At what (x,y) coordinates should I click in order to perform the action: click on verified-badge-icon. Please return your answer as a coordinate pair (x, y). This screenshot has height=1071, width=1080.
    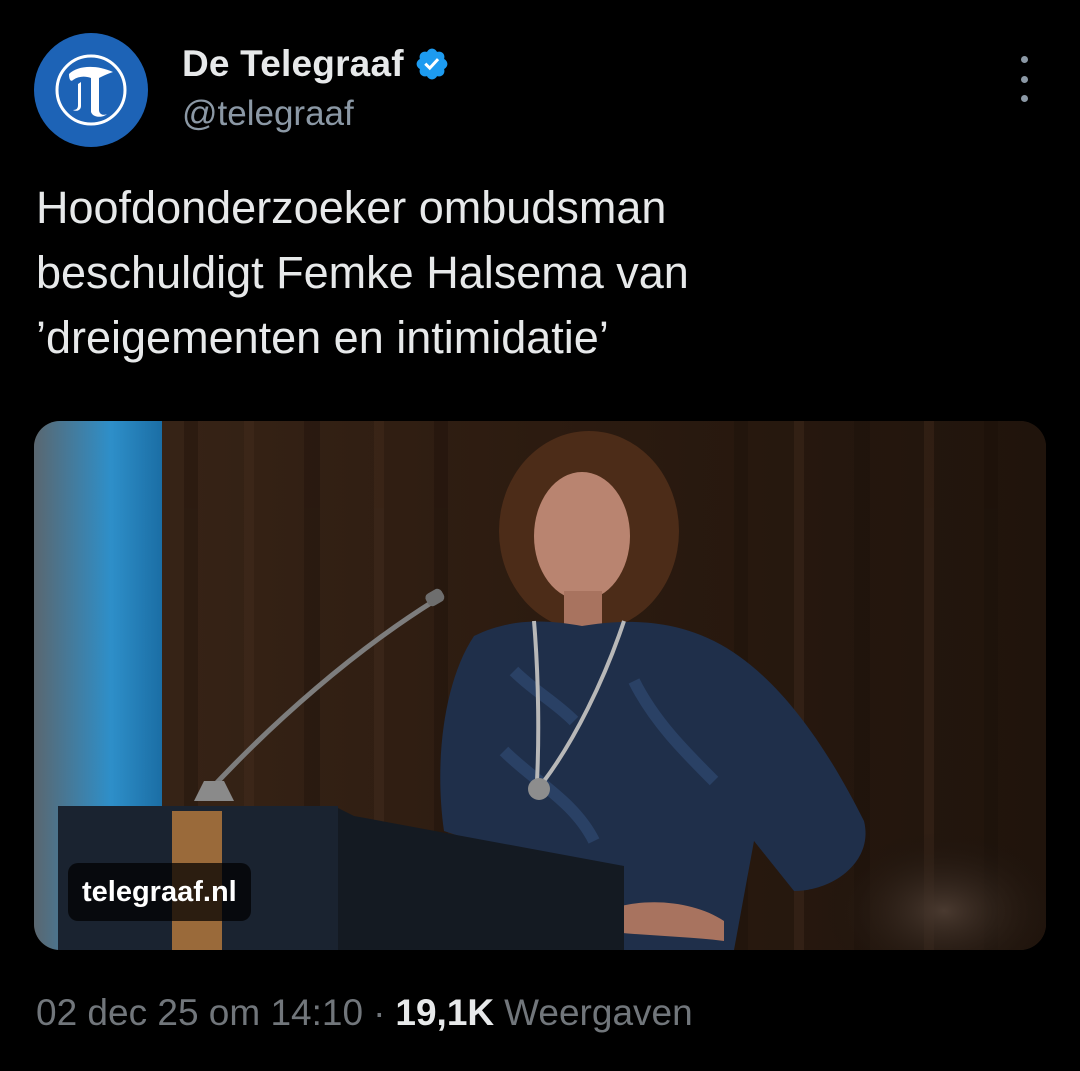
    Looking at the image, I should click on (432, 64).